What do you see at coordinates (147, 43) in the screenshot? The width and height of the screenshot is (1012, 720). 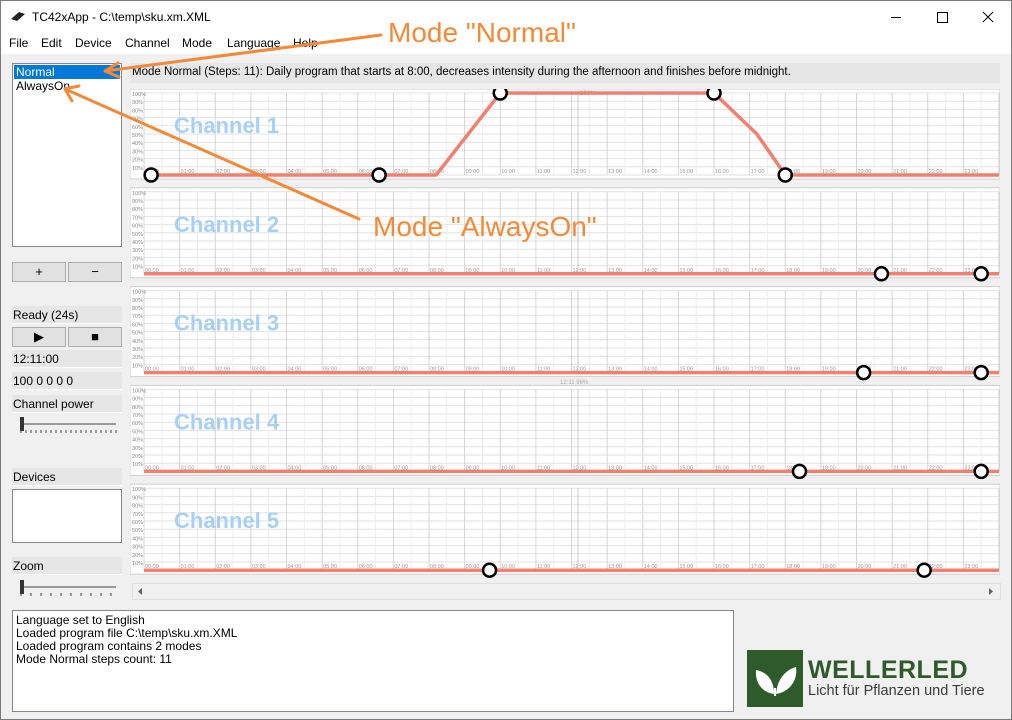 I see `menu-channel: Channel` at bounding box center [147, 43].